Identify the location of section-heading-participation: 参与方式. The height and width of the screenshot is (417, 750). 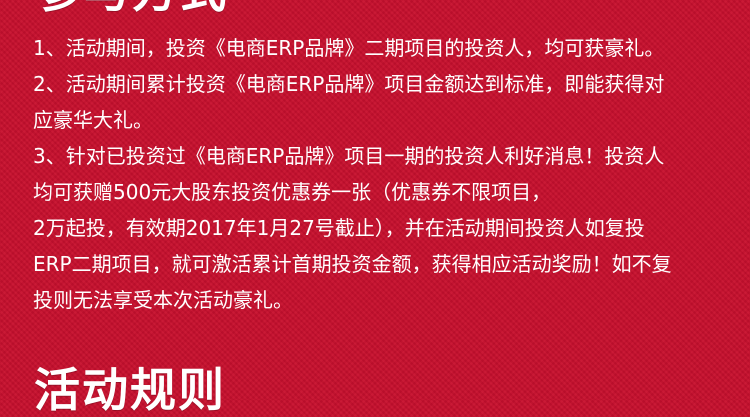
(132, 7).